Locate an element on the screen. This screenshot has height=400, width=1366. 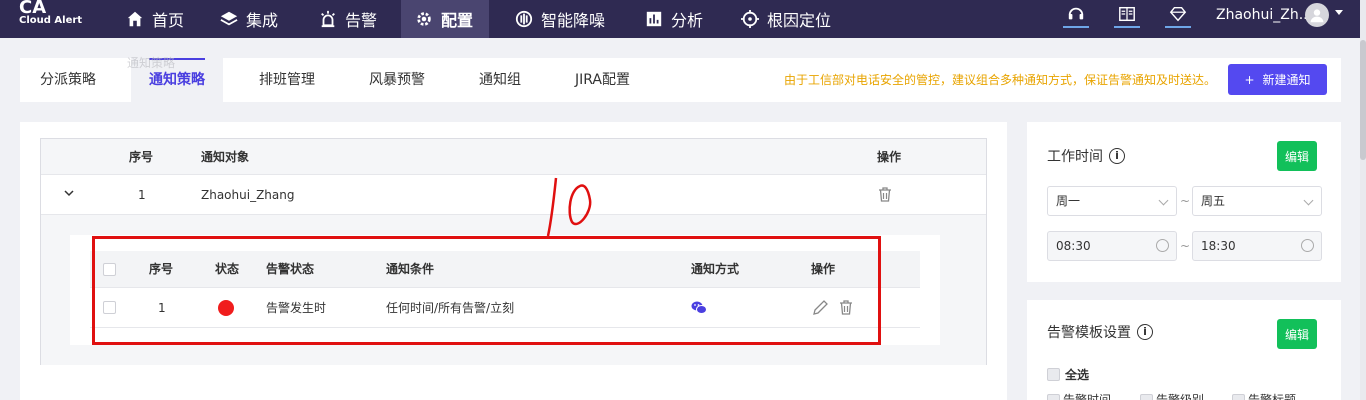
user-menu-caret-icon is located at coordinates (1339, 12).